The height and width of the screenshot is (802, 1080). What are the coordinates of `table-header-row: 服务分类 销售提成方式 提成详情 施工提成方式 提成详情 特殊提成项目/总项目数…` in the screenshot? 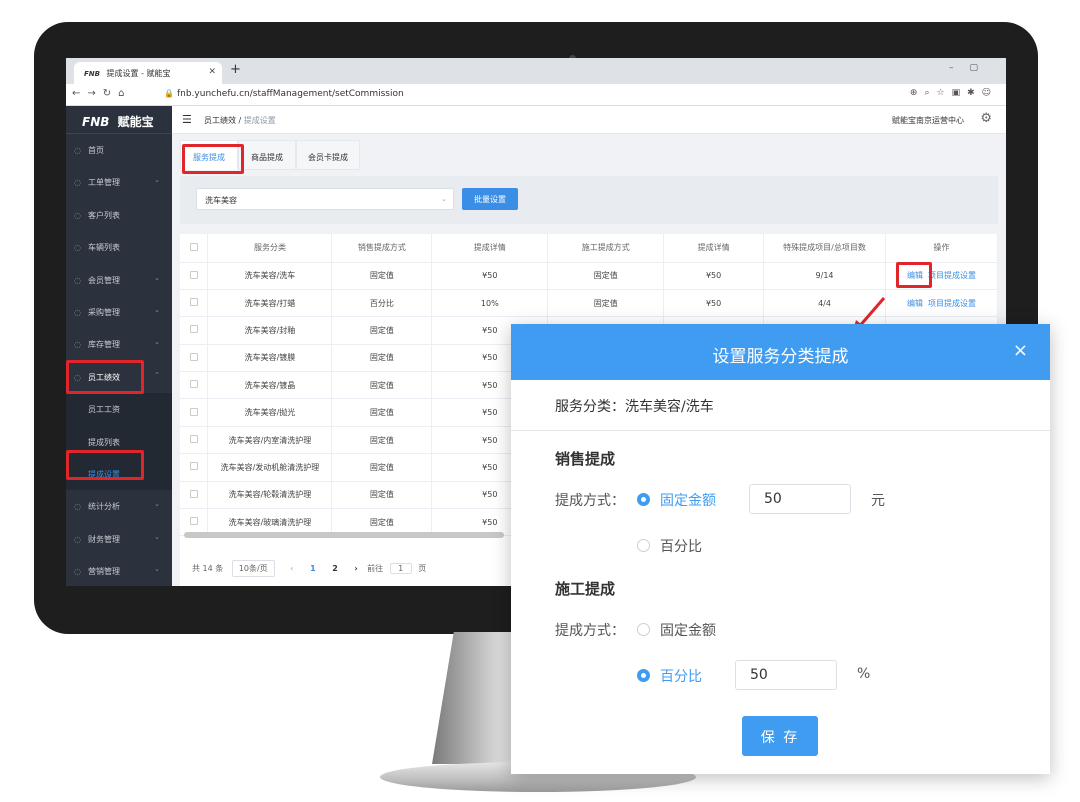 It's located at (589, 248).